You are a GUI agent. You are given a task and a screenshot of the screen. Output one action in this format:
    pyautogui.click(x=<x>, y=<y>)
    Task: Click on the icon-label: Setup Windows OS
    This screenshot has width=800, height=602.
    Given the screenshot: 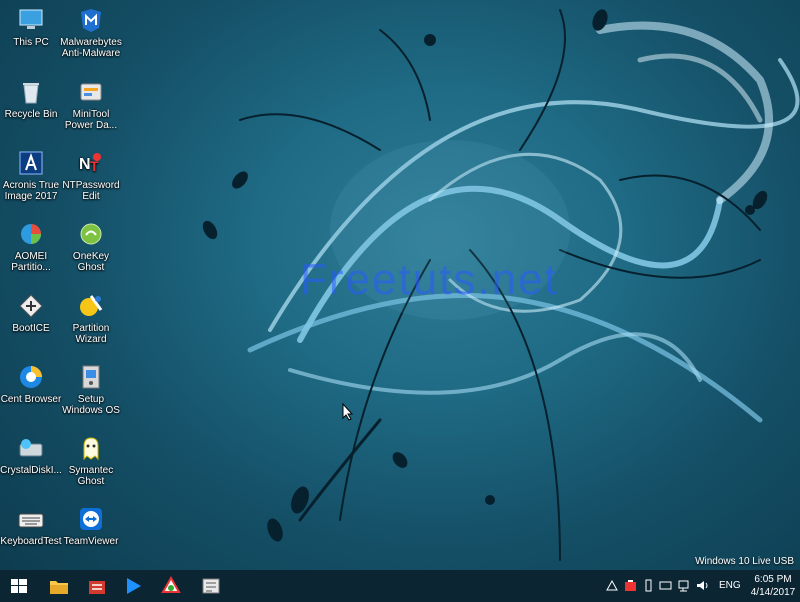 What is the action you would take?
    pyautogui.click(x=91, y=405)
    